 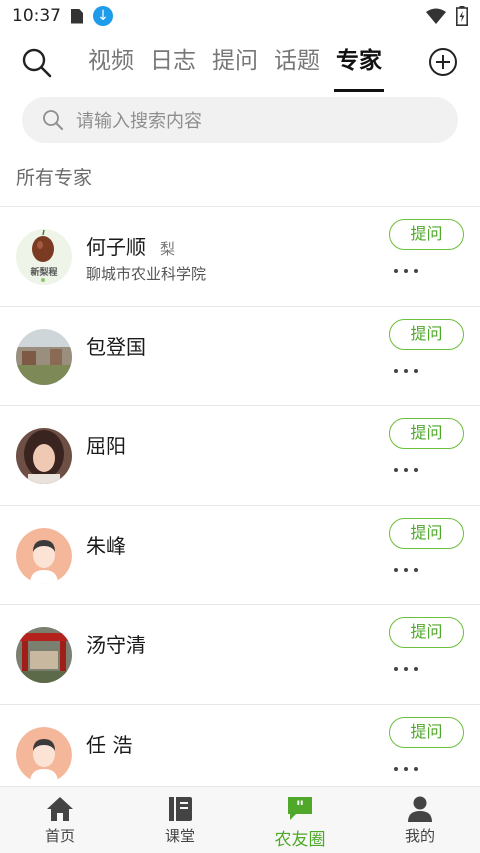 I want to click on nav-label: 课堂, so click(x=179, y=836).